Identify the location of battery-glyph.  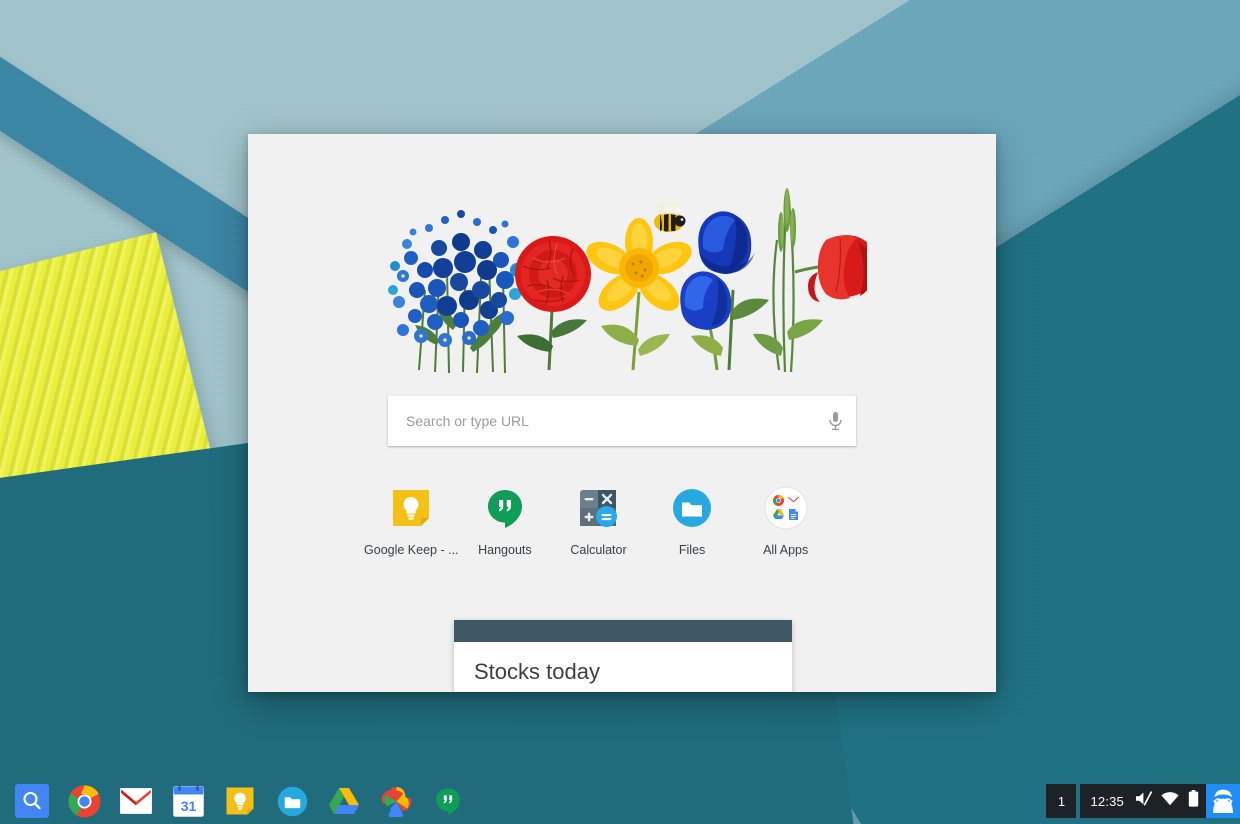
(1193, 798).